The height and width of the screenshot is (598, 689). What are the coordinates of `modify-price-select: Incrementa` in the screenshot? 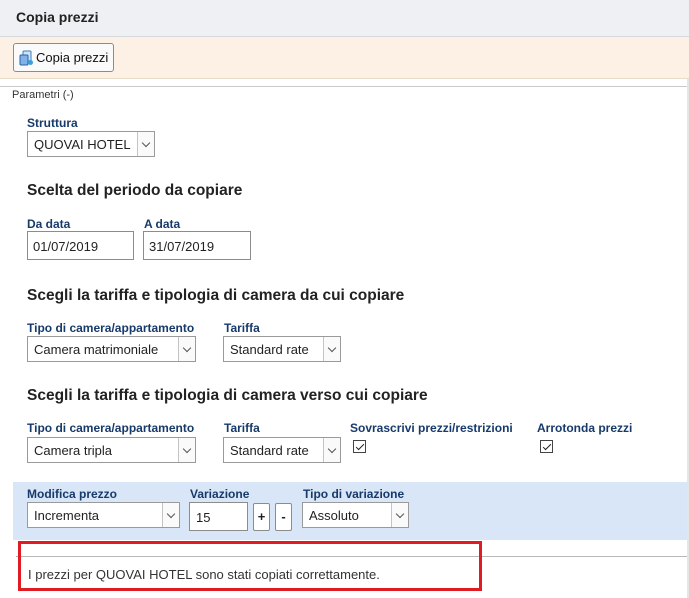 It's located at (103, 515).